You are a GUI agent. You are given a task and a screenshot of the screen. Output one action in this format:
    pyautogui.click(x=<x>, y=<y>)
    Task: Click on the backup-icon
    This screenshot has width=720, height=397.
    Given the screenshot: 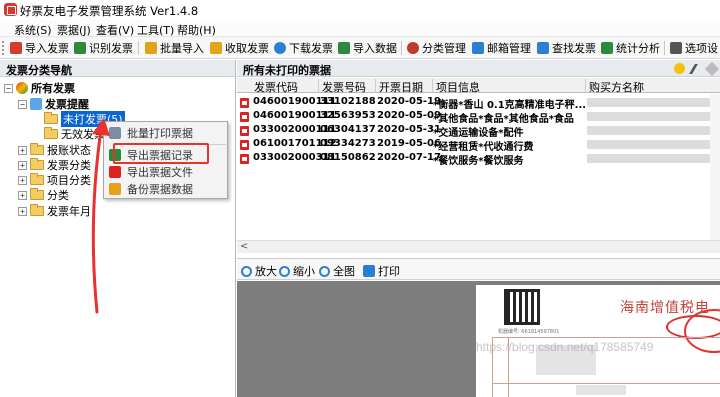 What is the action you would take?
    pyautogui.click(x=115, y=189)
    